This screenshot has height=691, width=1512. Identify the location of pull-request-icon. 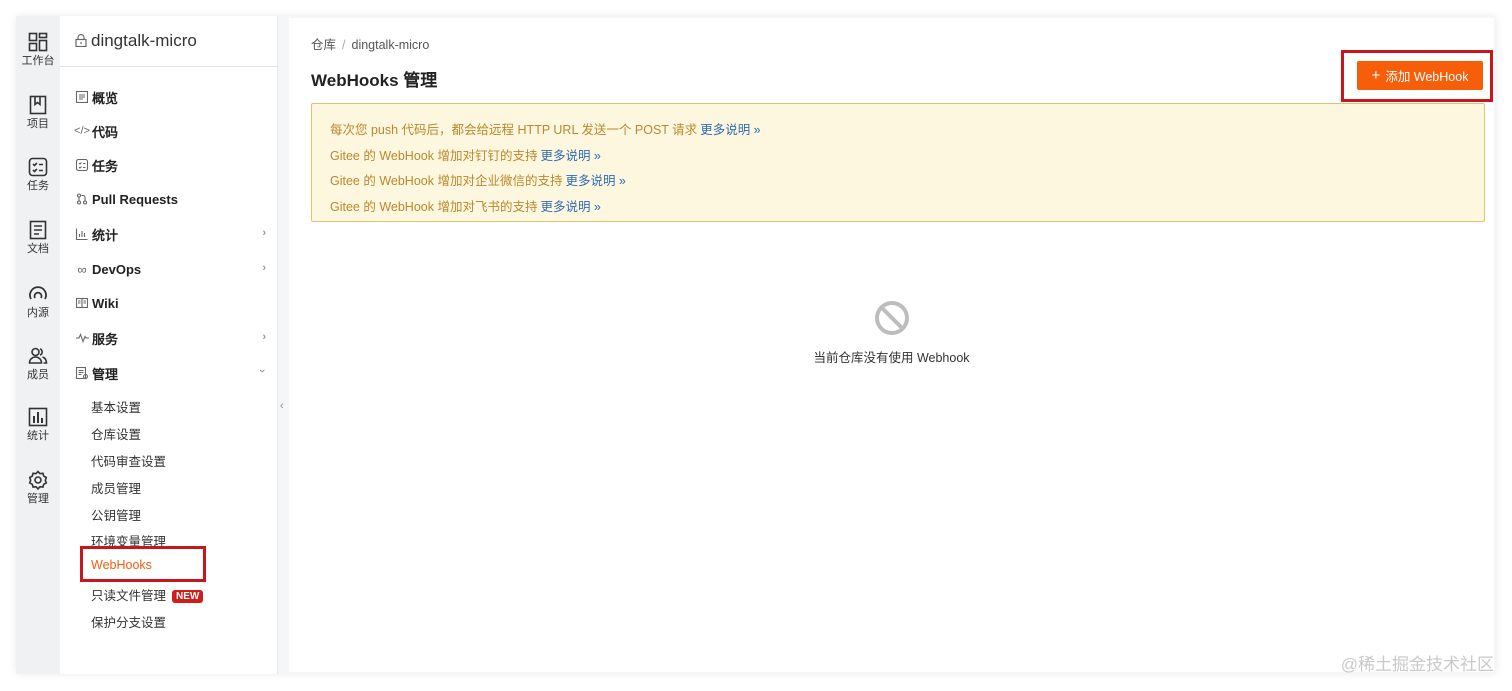
(82, 199).